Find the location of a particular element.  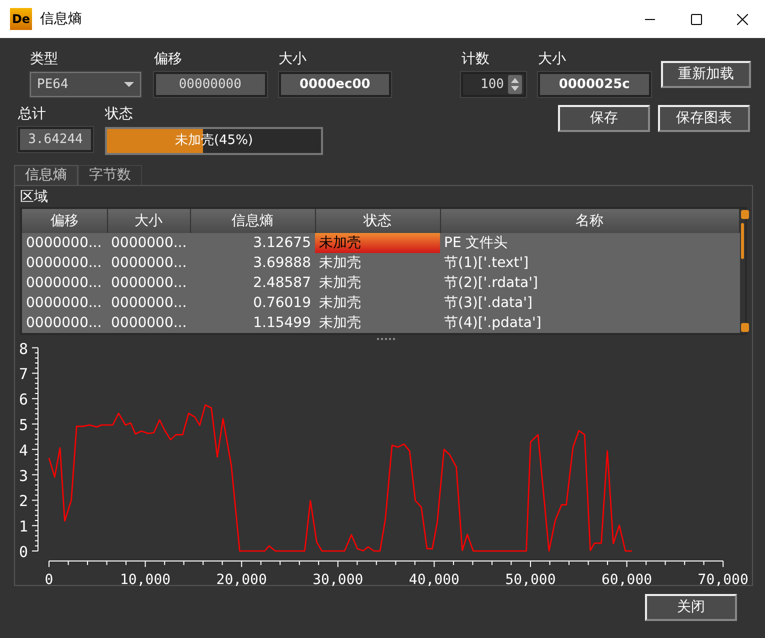

size-field: 0000025c is located at coordinates (594, 84).